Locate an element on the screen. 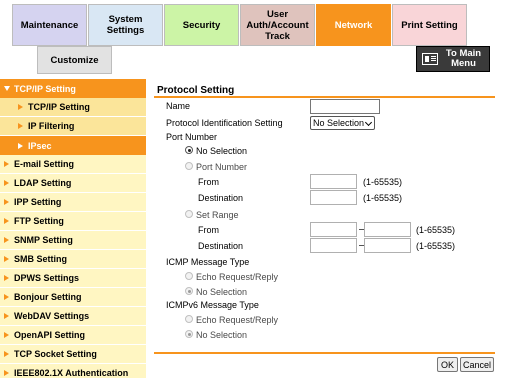 Image resolution: width=517 pixels, height=378 pixels. sidebar-item-label: WebDAV Settings is located at coordinates (52, 316).